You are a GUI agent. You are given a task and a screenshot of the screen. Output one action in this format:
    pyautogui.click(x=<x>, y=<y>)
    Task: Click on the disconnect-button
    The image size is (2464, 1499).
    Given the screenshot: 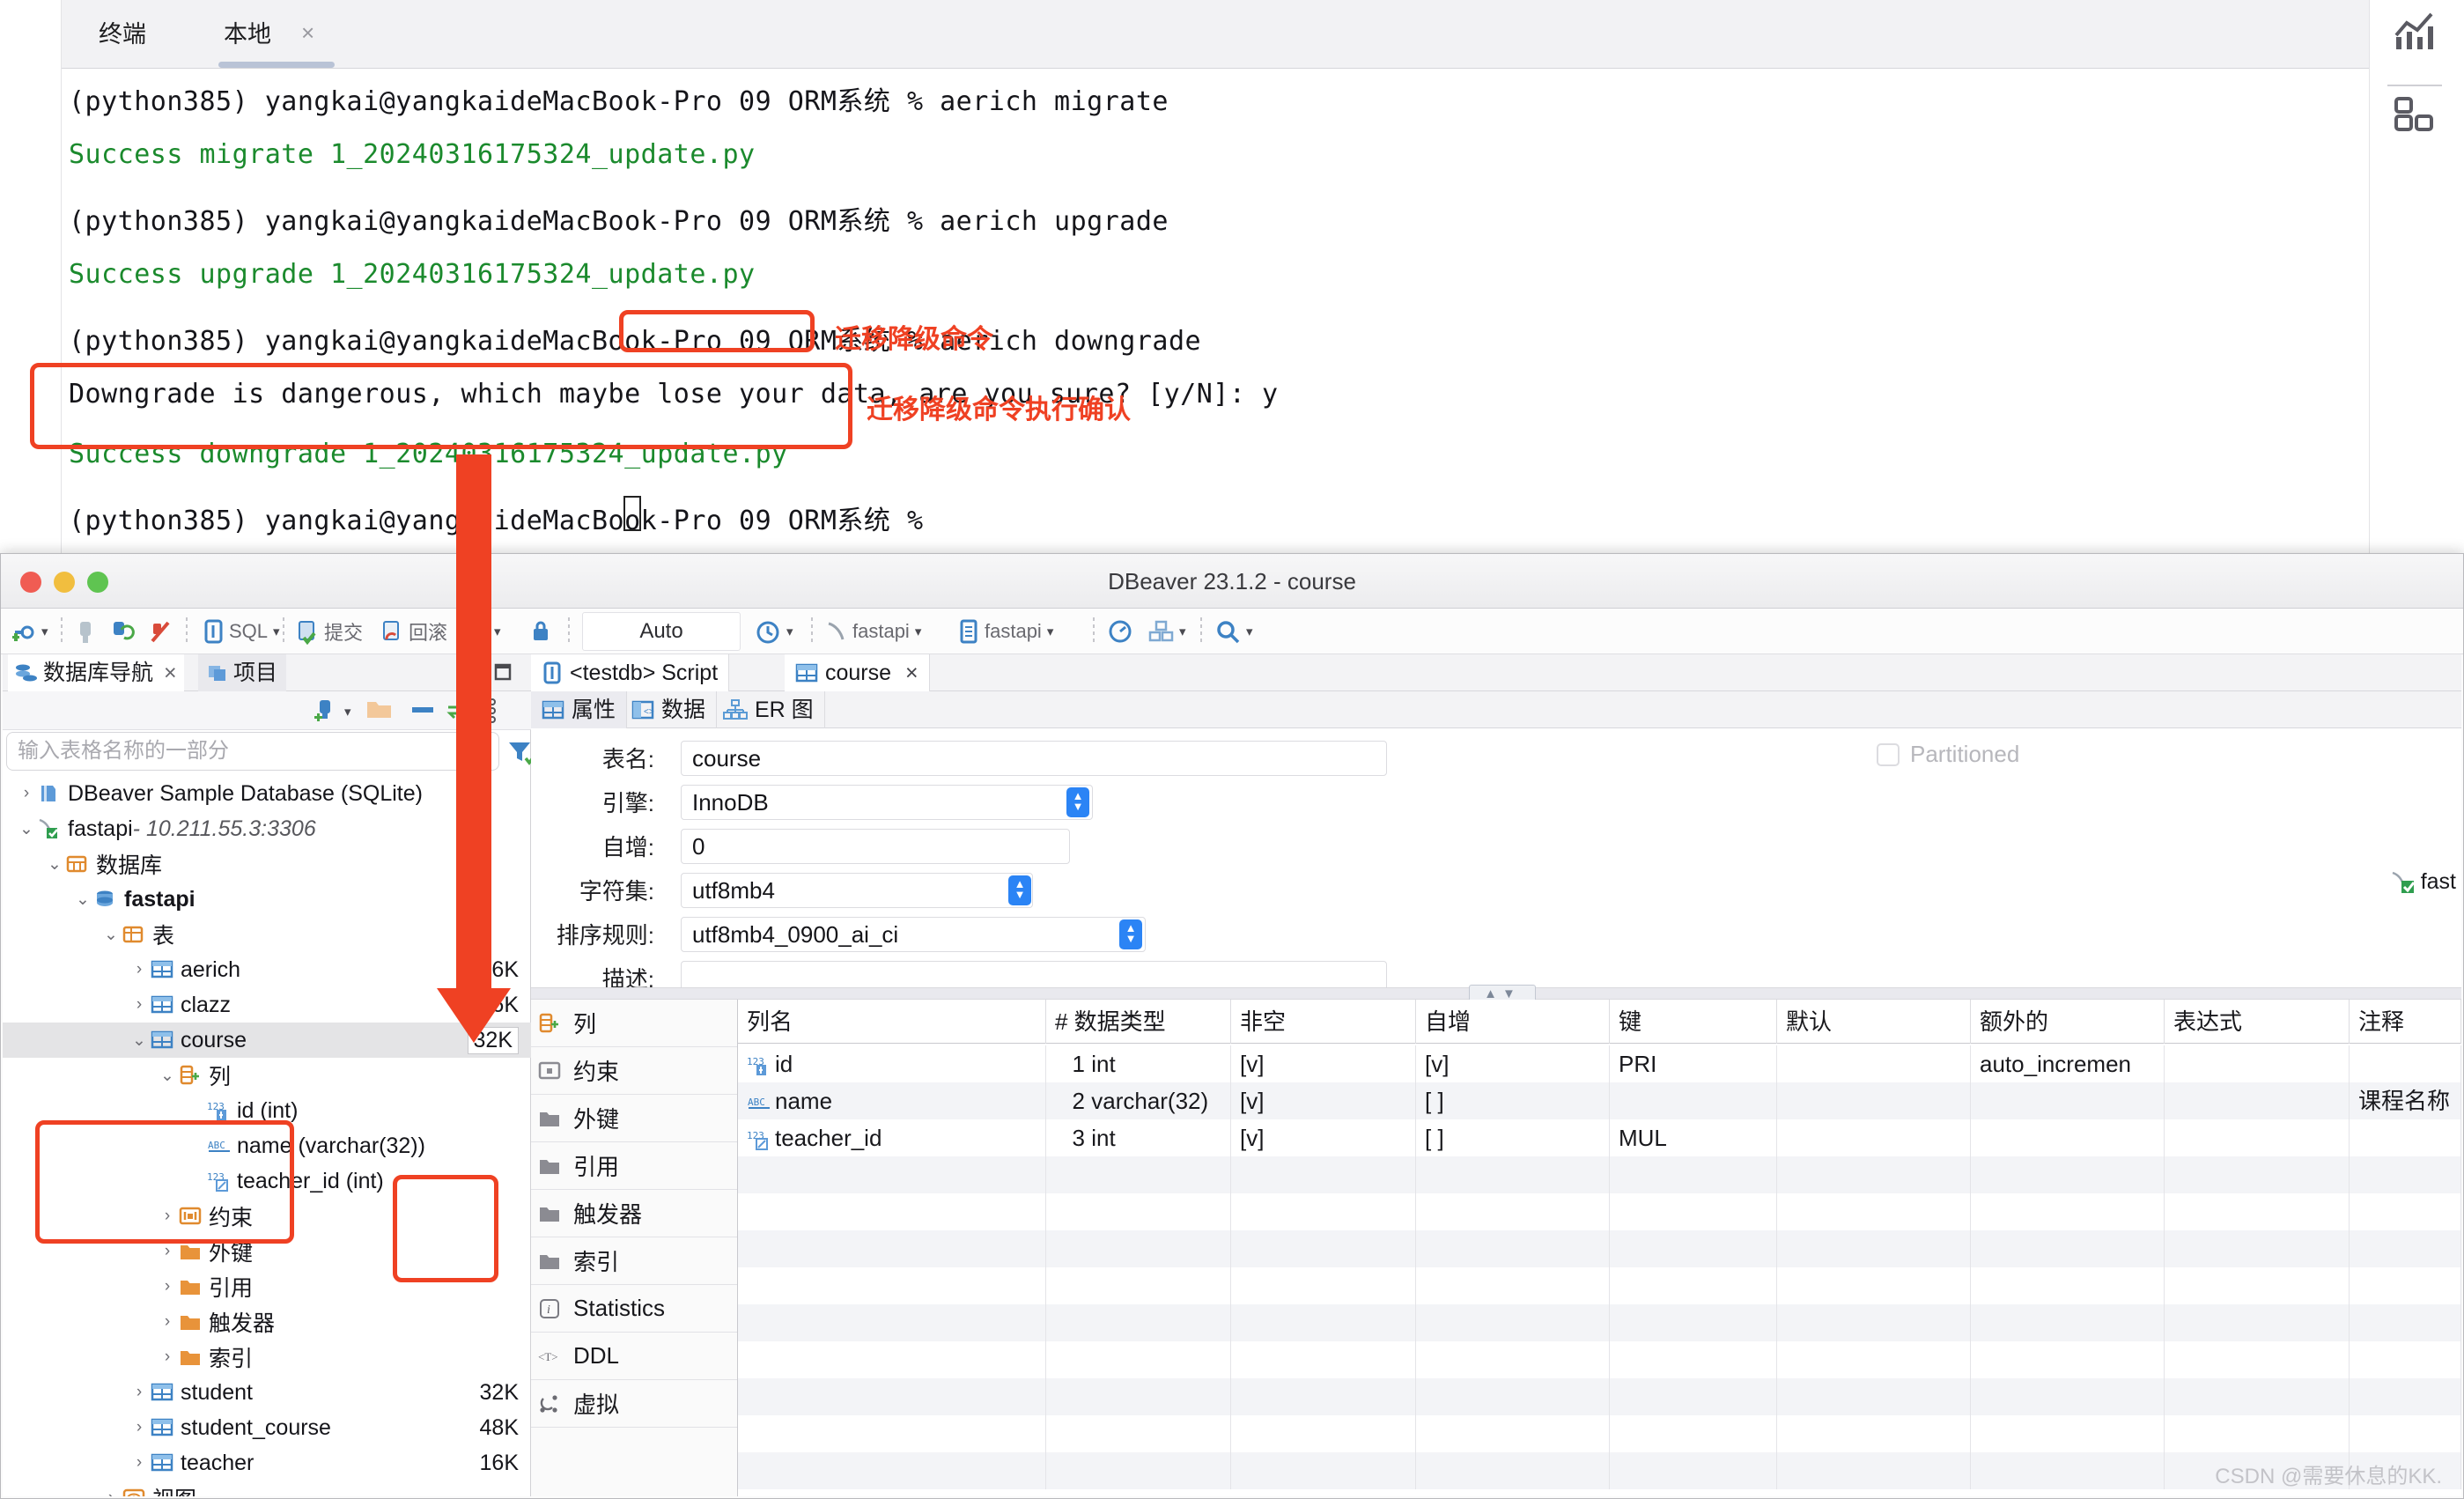 What is the action you would take?
    pyautogui.click(x=85, y=632)
    